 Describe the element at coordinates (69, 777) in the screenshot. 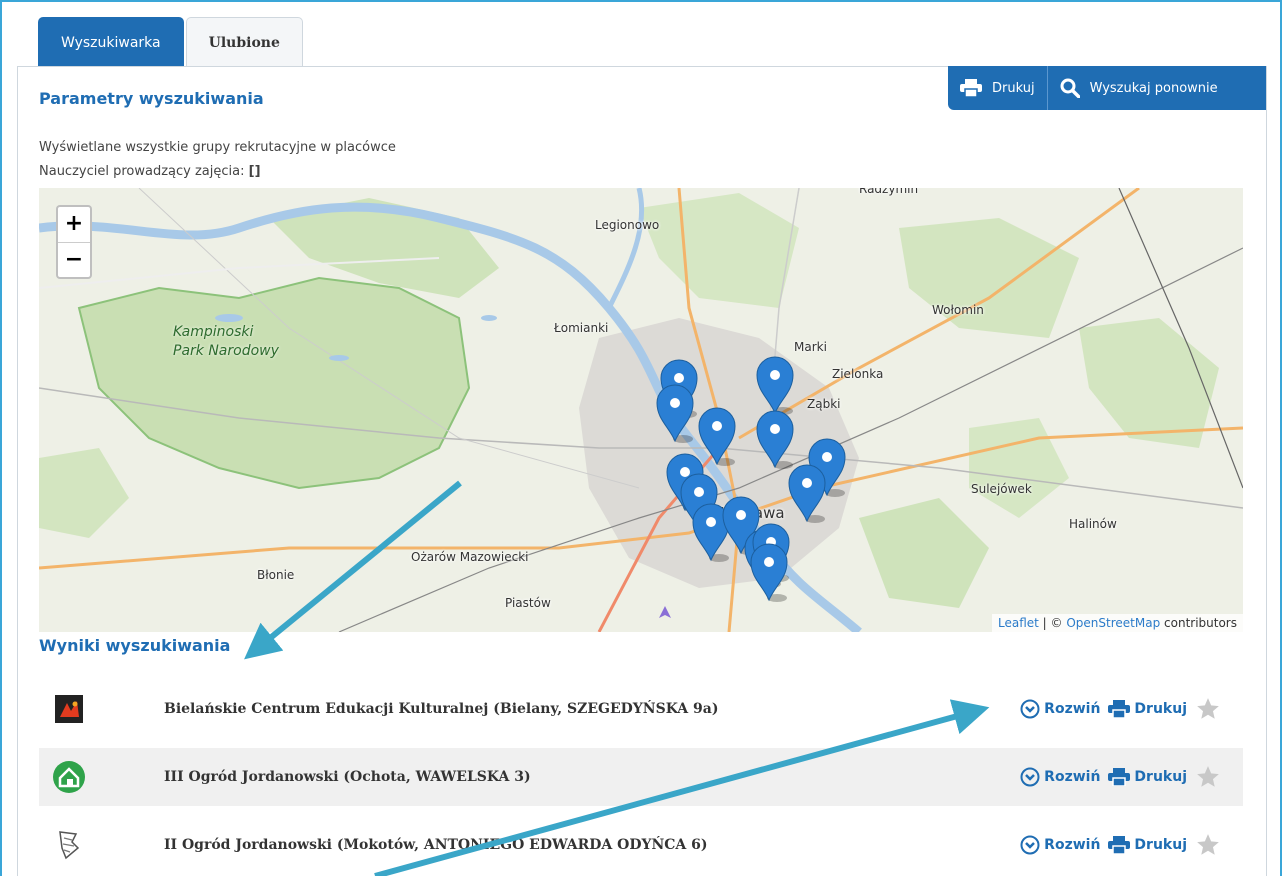

I see `house-circle-icon` at that location.